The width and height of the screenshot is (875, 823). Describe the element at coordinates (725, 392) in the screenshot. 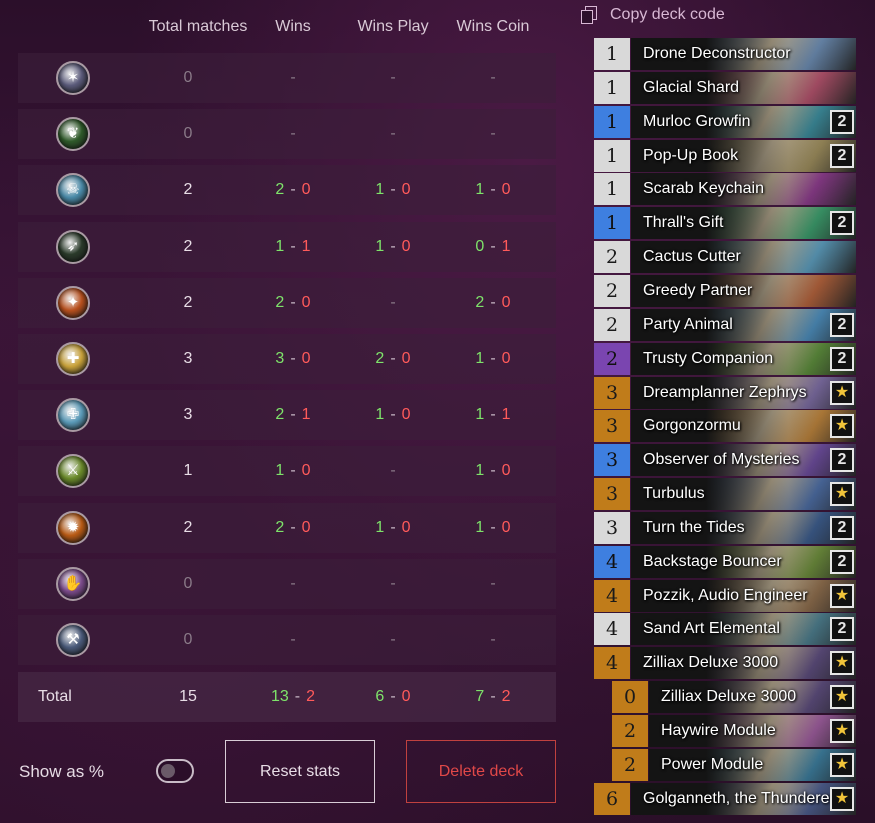

I see `deck-card: 3 Dreamplanner Zephrys ★` at that location.